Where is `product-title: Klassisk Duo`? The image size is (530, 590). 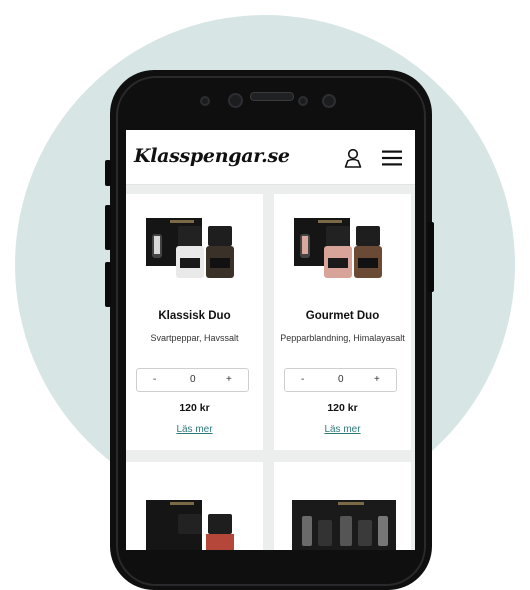
product-title: Klassisk Duo is located at coordinates (194, 316).